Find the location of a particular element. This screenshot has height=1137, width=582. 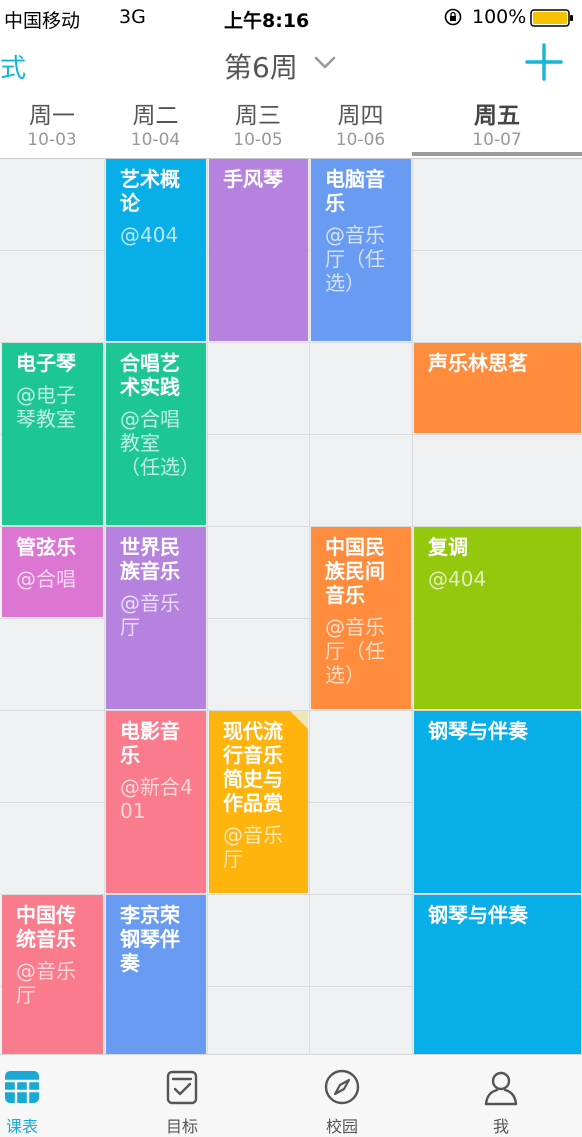

tab-item: 我 is located at coordinates (501, 1096).